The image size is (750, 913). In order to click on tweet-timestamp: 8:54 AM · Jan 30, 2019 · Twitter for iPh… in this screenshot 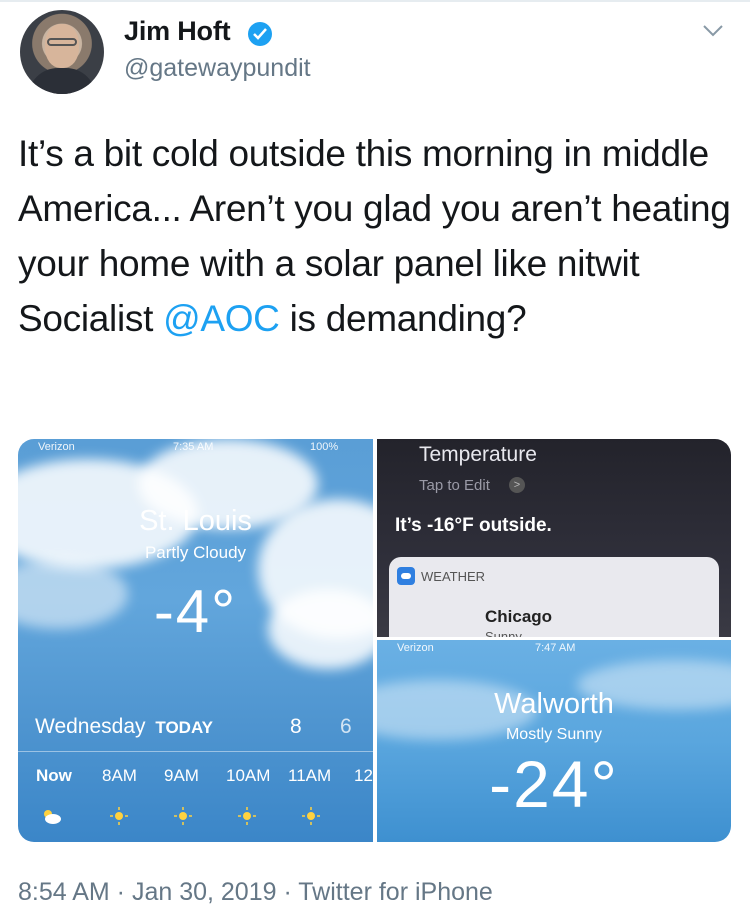, I will do `click(255, 892)`.